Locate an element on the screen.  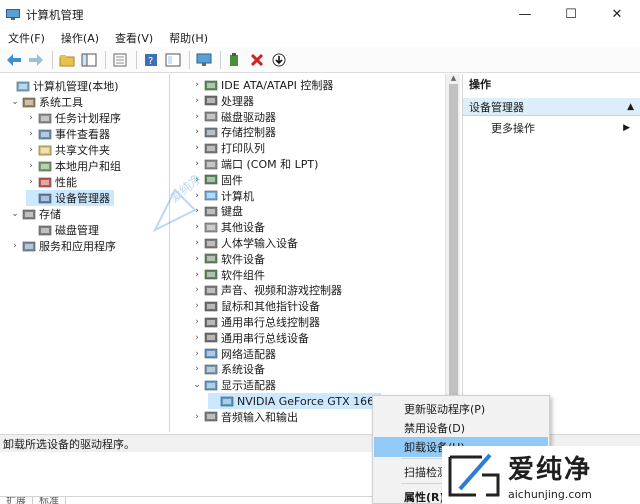
collapse-up-icon: ▲ is located at coordinates (630, 107).